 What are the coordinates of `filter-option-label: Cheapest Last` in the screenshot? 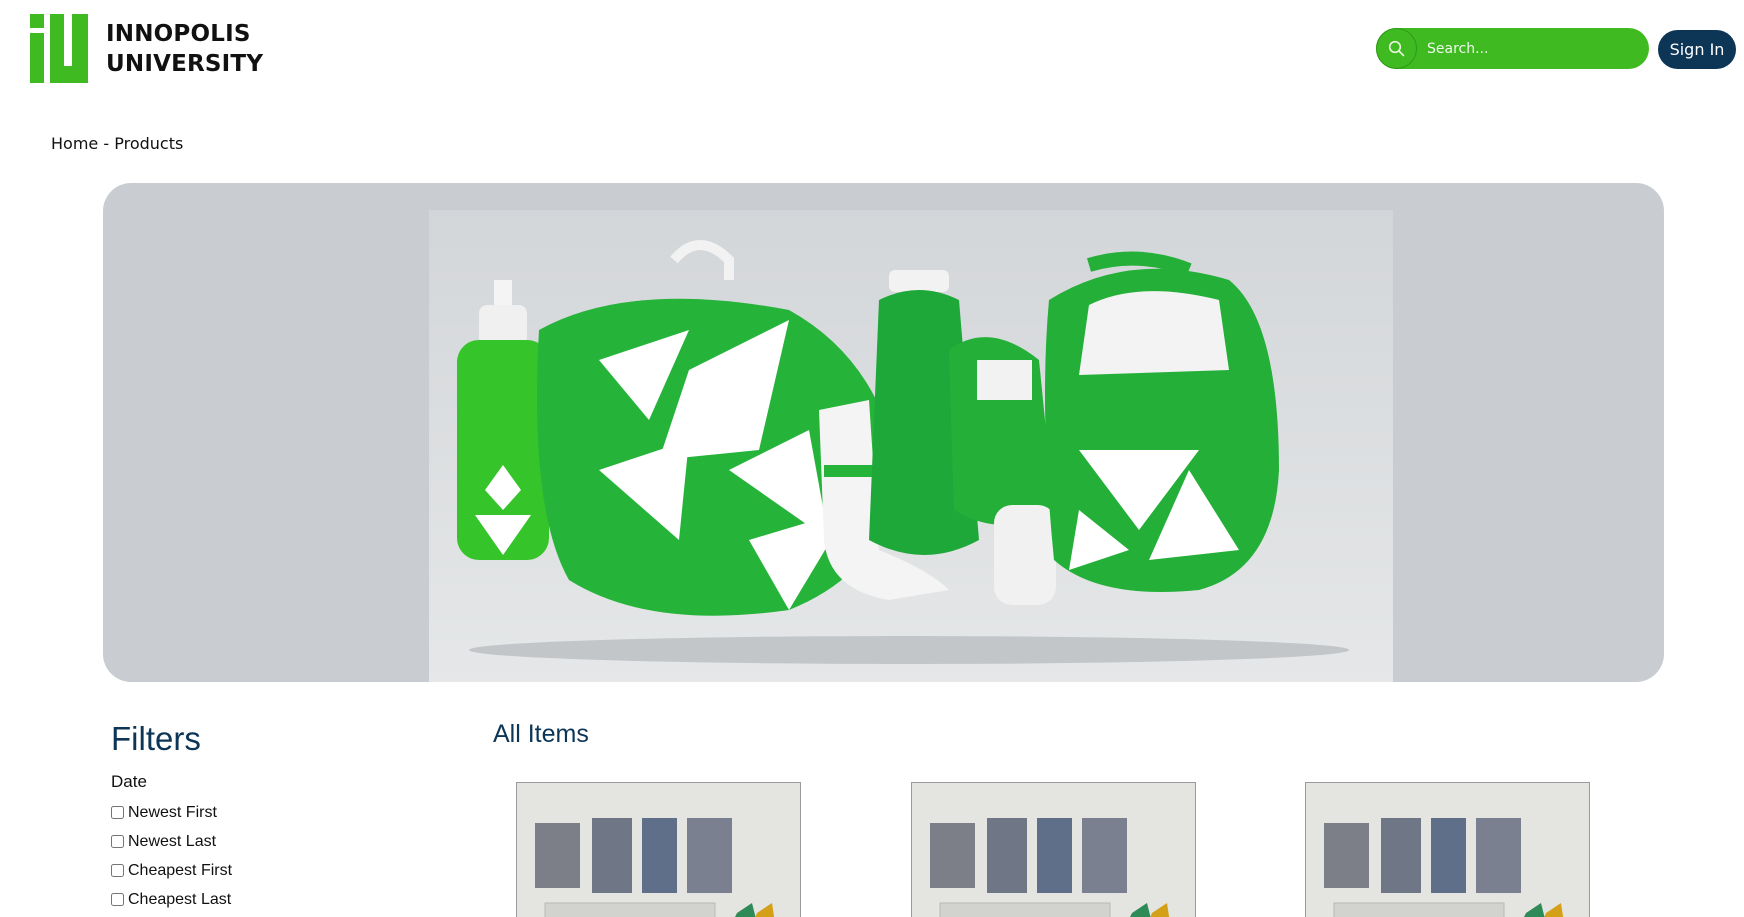 It's located at (180, 899).